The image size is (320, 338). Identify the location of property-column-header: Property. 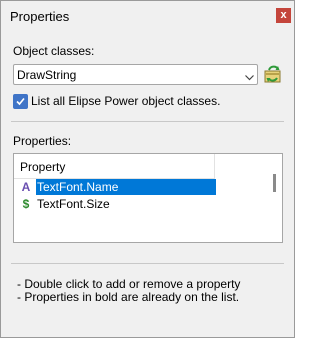
(114, 166).